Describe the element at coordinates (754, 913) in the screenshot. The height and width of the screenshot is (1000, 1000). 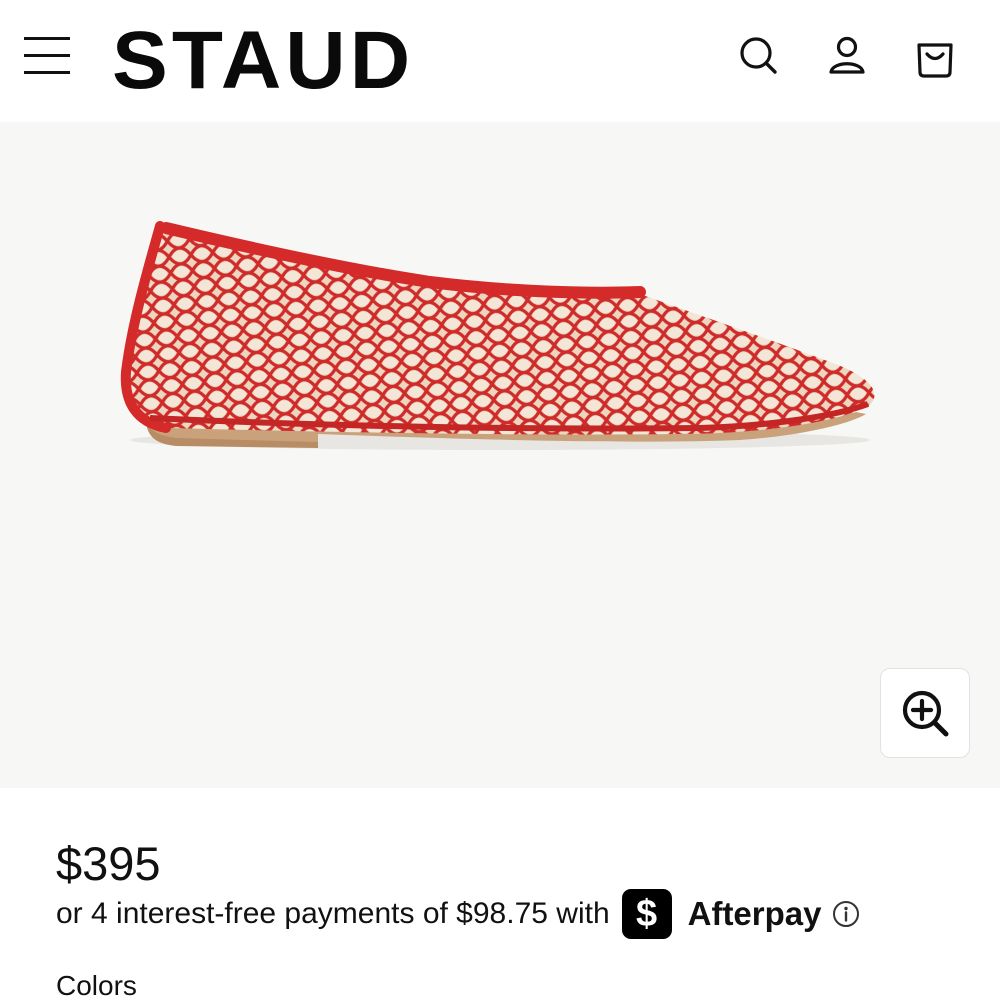
I see `afterpay-label: Afterpay` at that location.